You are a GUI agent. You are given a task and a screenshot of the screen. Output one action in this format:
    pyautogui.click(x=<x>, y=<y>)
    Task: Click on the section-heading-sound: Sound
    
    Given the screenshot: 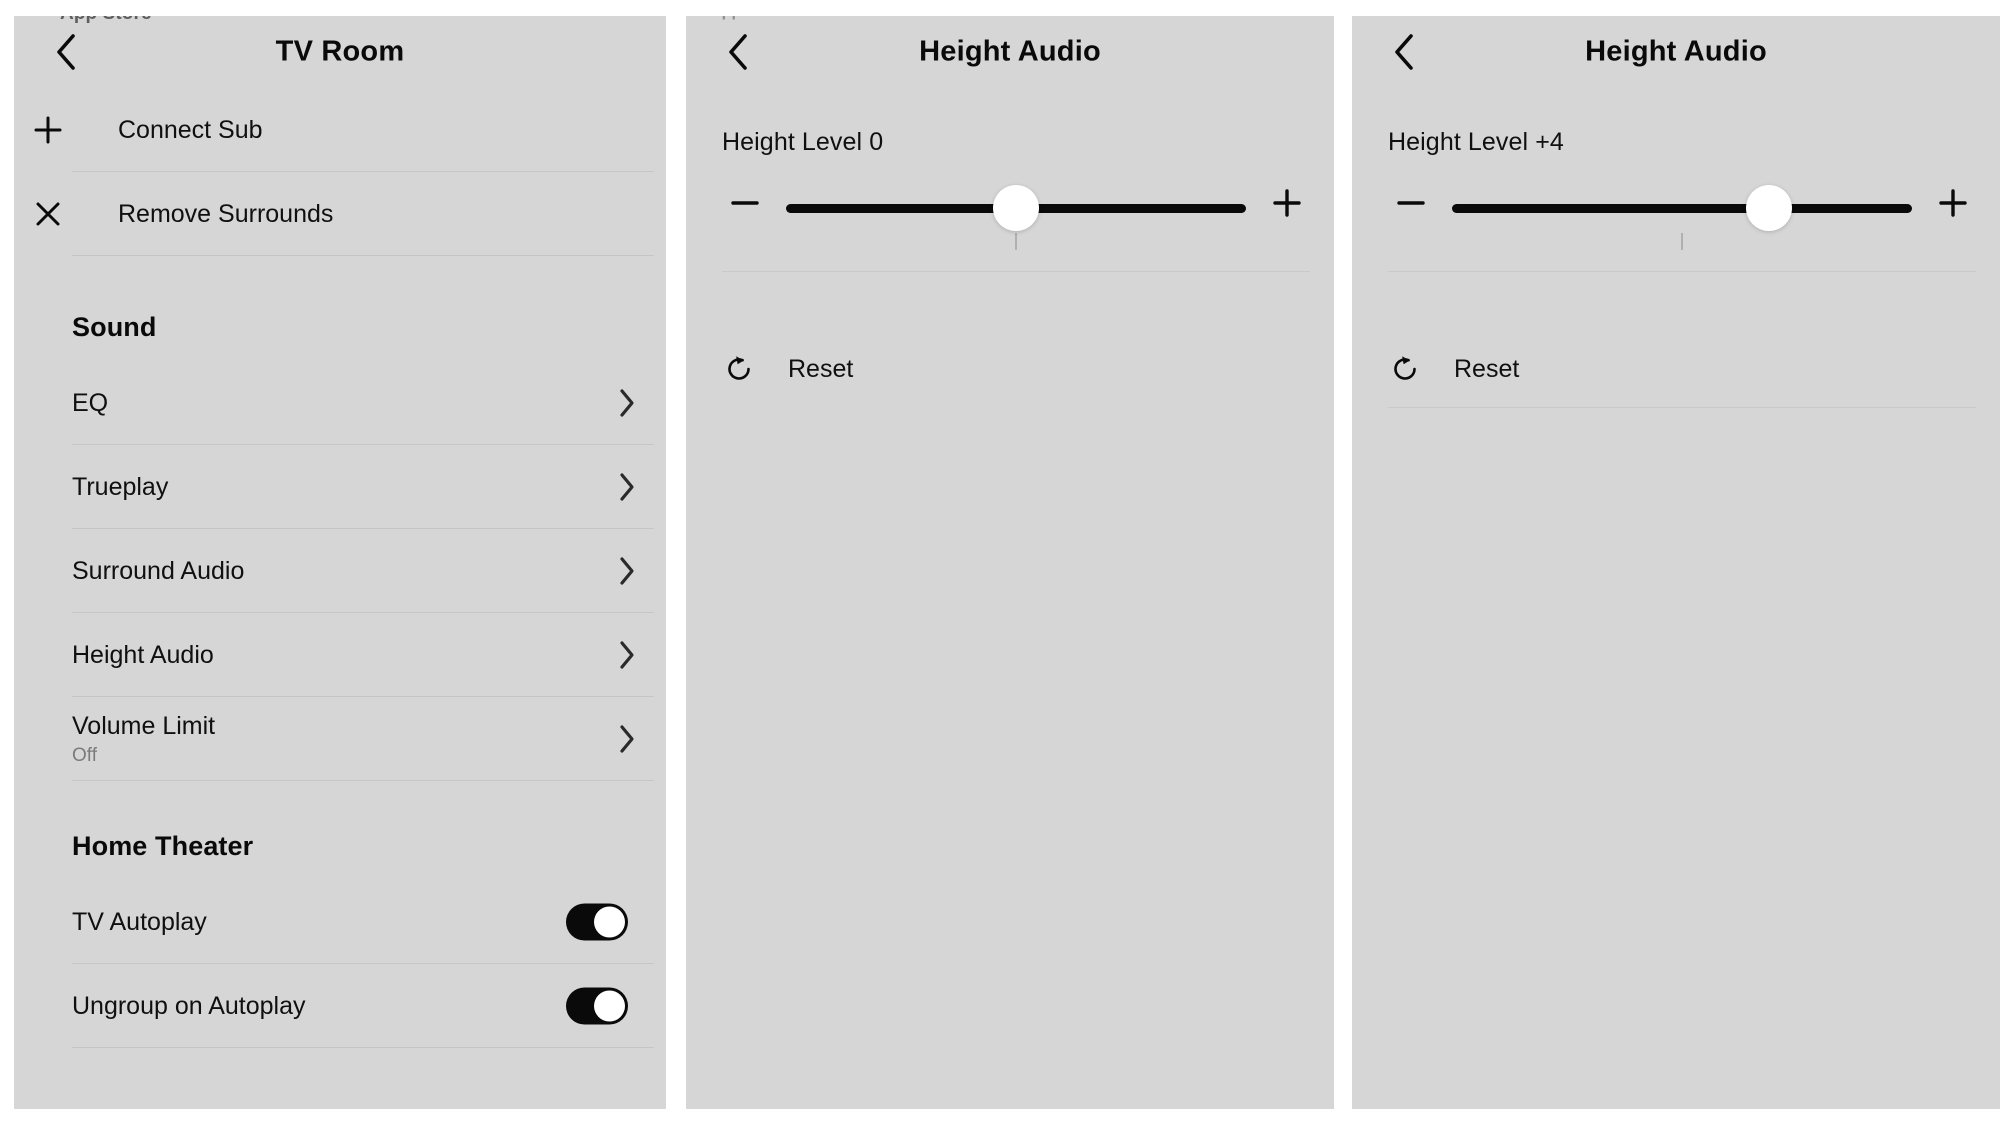 What is the action you would take?
    pyautogui.click(x=114, y=327)
    